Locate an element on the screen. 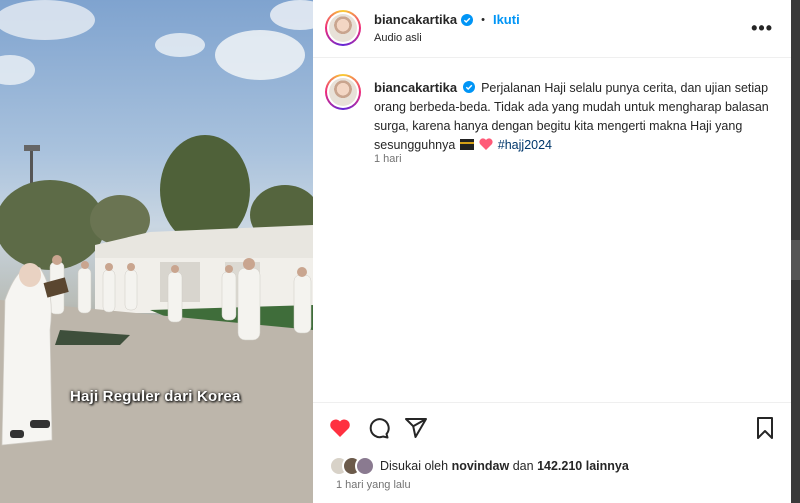 The height and width of the screenshot is (503, 800). video-overlay-caption: Haji Reguler dari Korea is located at coordinates (155, 396).